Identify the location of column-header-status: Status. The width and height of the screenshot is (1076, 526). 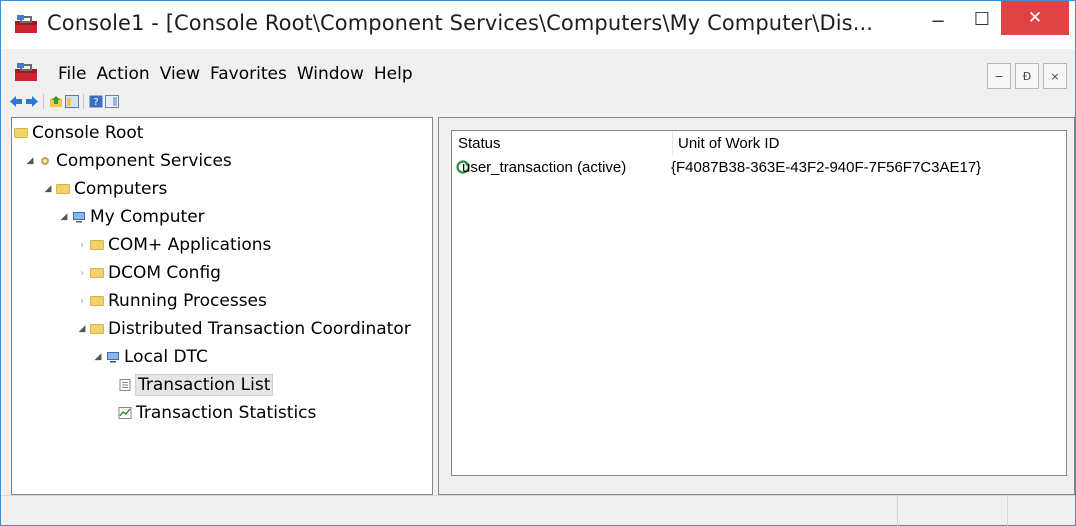
(479, 143).